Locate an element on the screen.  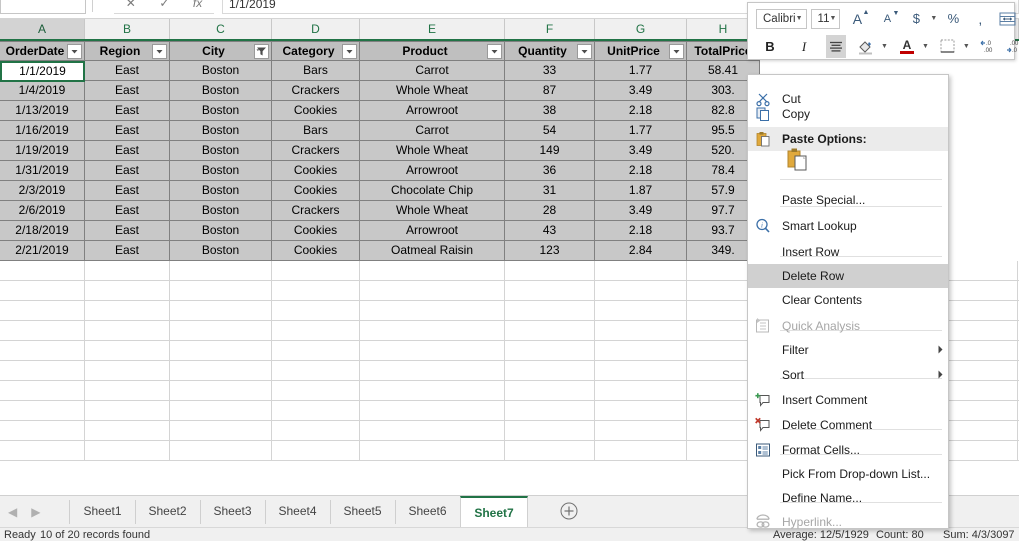
filter-dropdown-icon-unitprice is located at coordinates (676, 51).